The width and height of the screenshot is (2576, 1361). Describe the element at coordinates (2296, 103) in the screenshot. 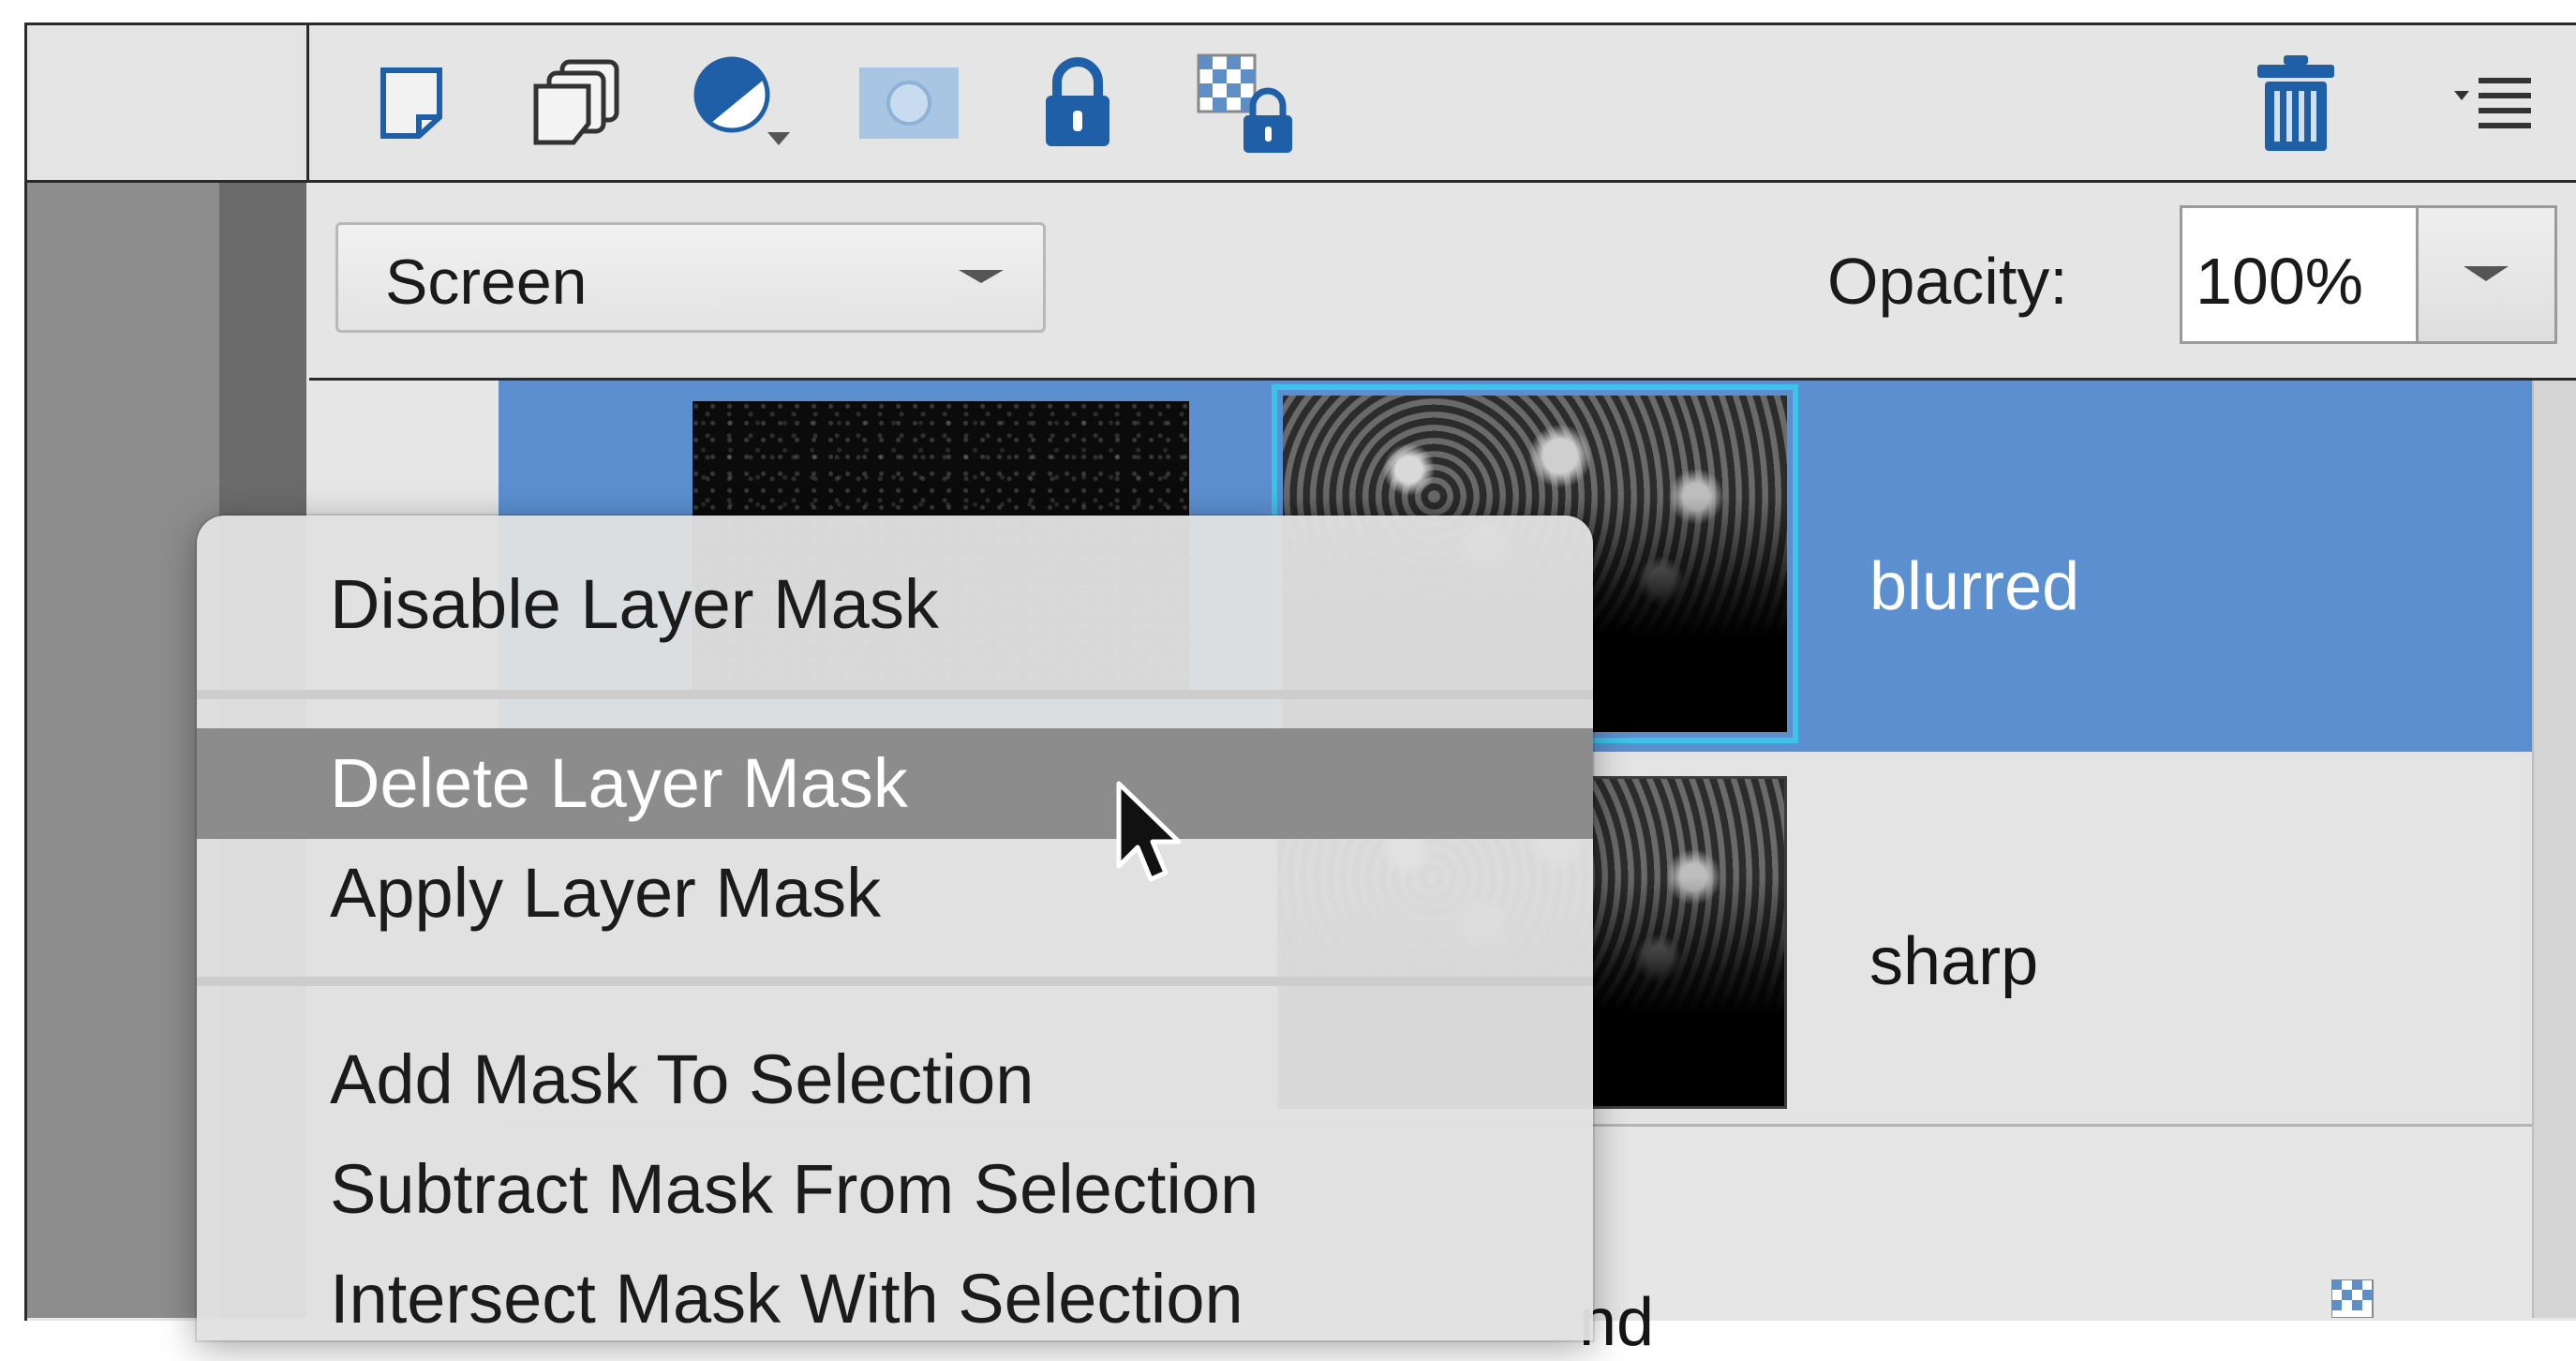

I see `trash-icon` at that location.